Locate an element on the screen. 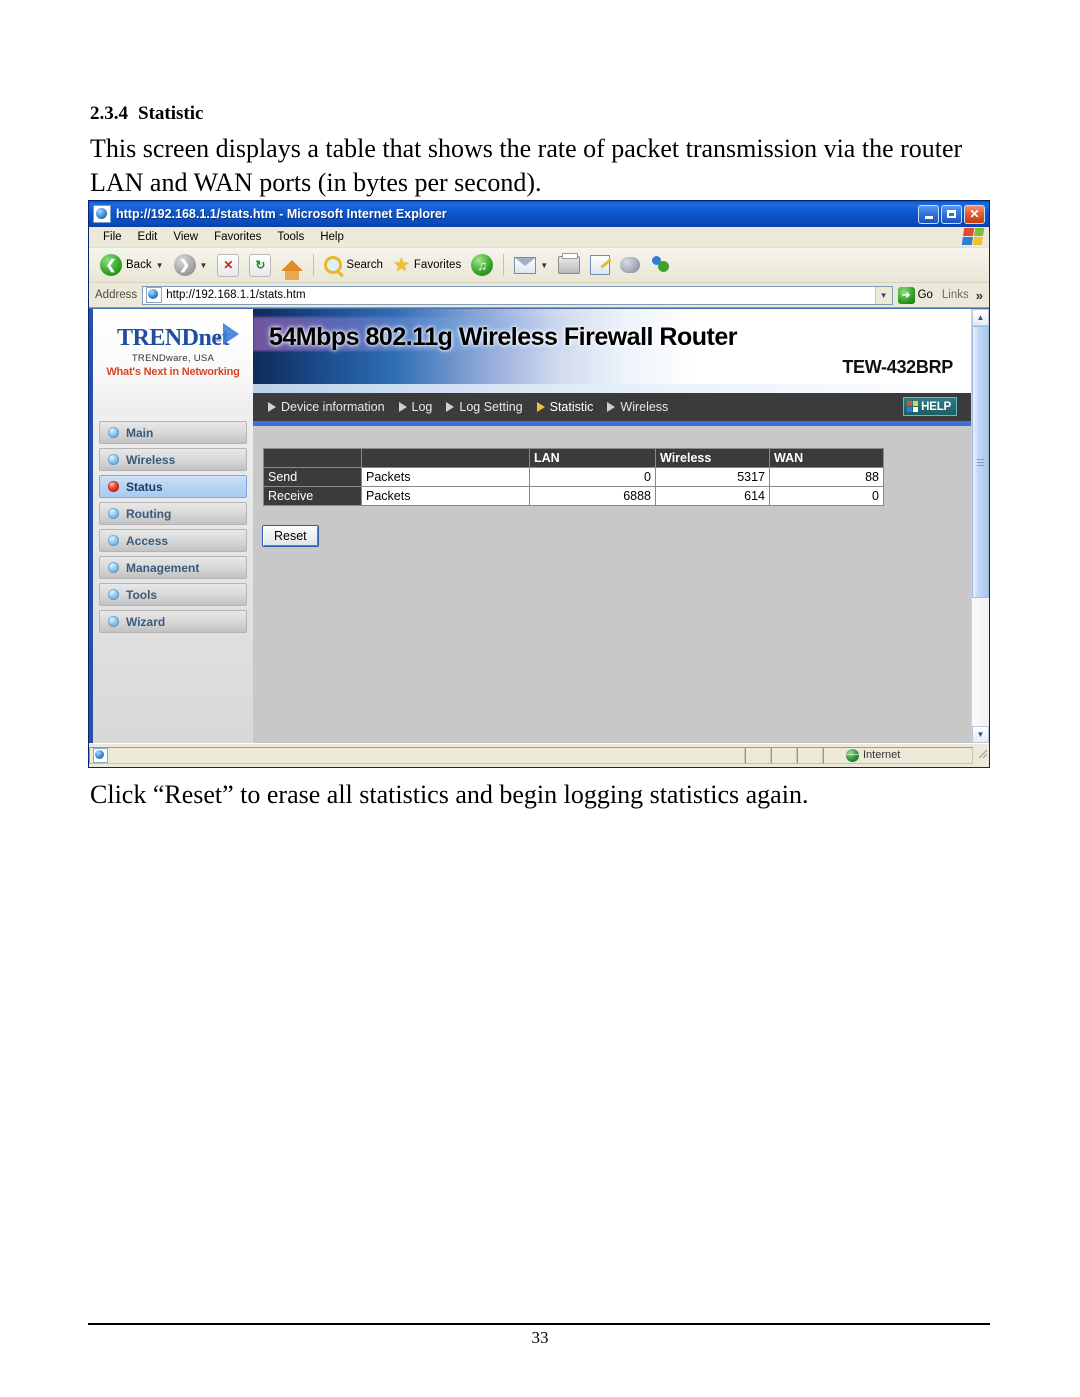  forward-dropdown-icon: ▼ is located at coordinates (204, 265).